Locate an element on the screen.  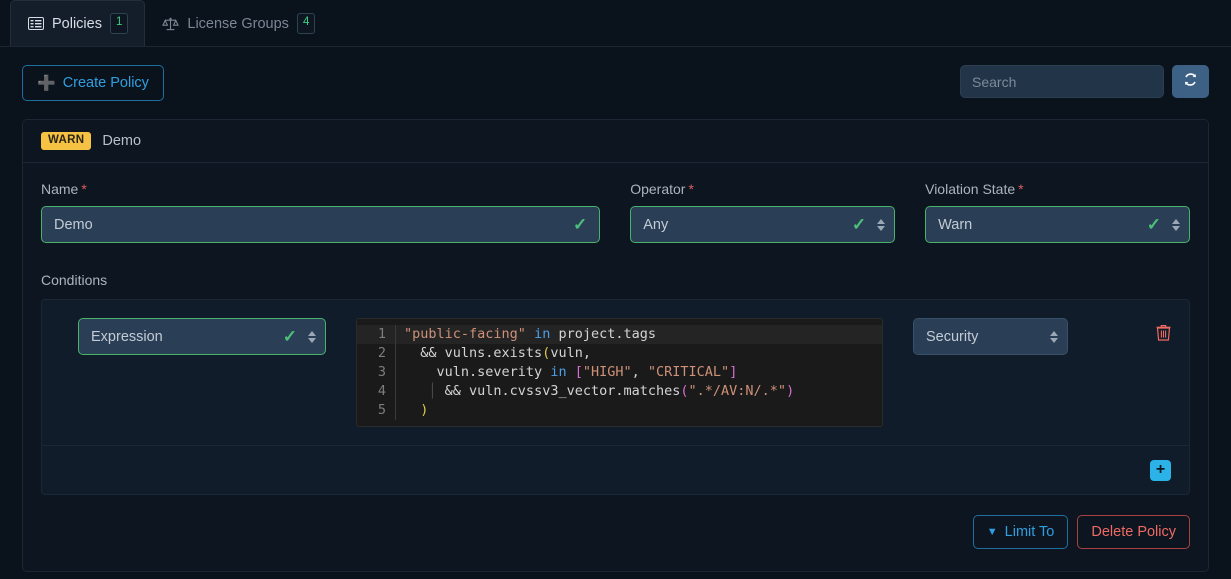
condition-type-wrap: Expression ✓ is located at coordinates (202, 336).